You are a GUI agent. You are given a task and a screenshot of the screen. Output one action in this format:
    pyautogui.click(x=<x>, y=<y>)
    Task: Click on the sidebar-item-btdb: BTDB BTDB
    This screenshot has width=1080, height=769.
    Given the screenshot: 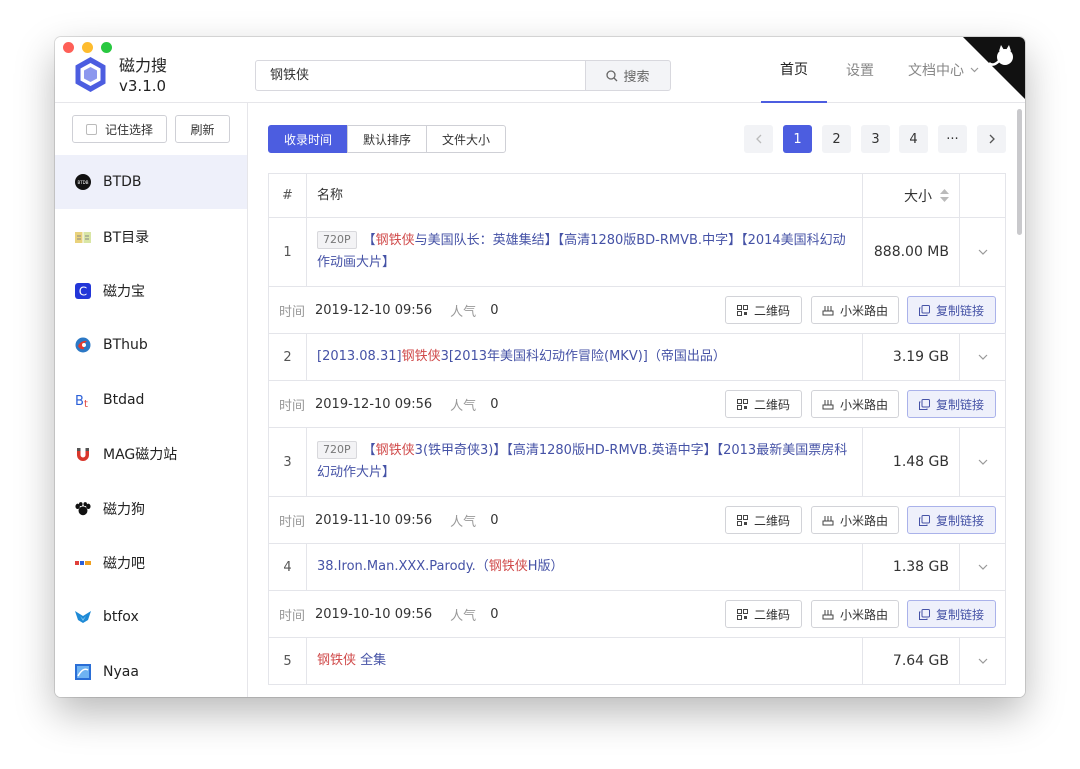 What is the action you would take?
    pyautogui.click(x=151, y=182)
    